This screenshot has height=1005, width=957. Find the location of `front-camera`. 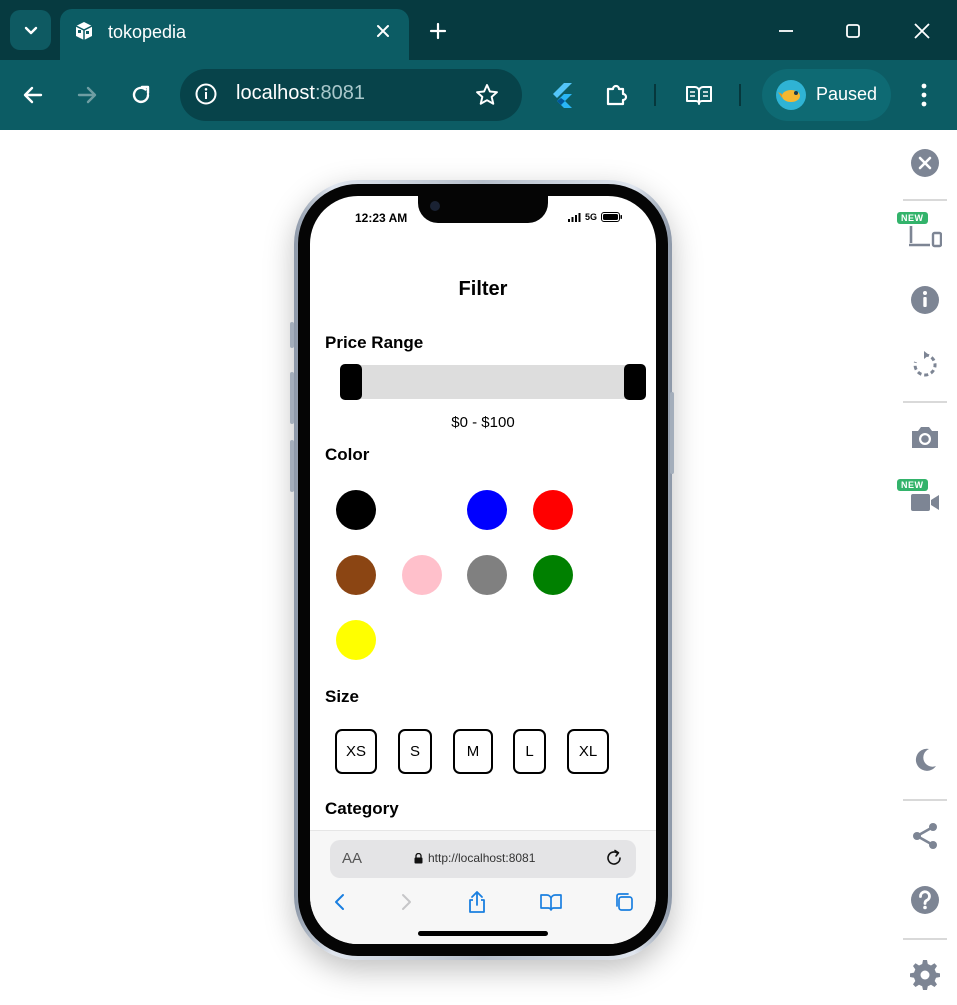

front-camera is located at coordinates (435, 206).